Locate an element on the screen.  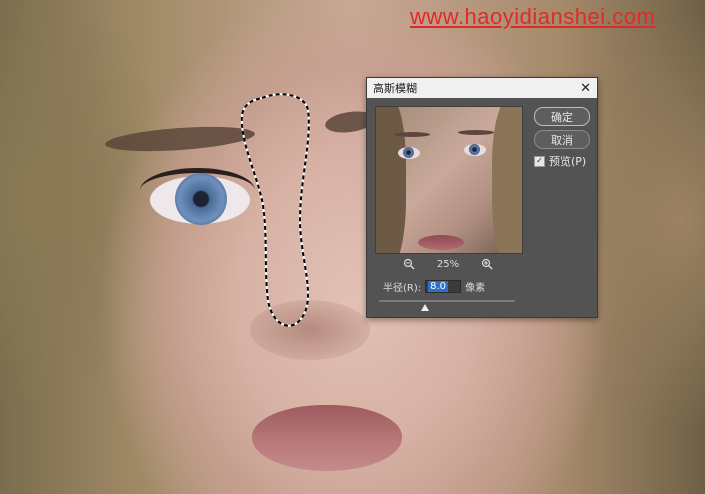
preview-label: 预览(P) is located at coordinates (568, 161).